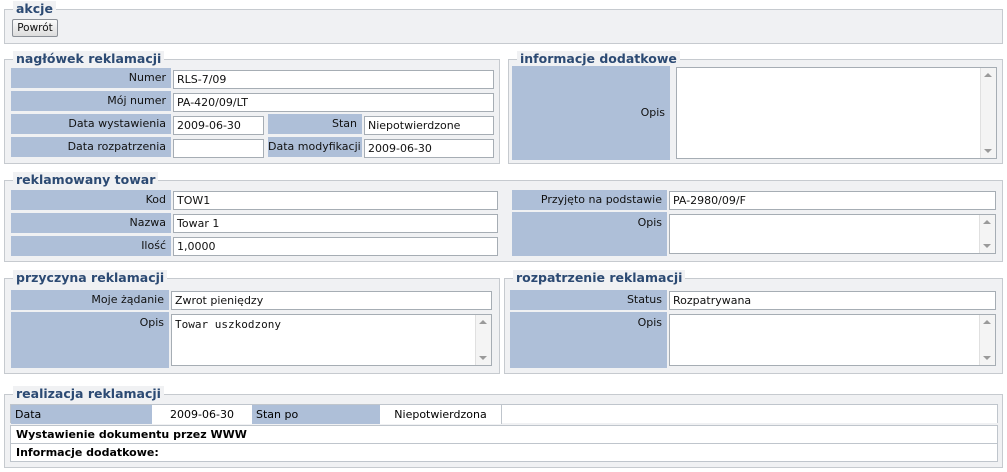 The width and height of the screenshot is (1007, 472). Describe the element at coordinates (91, 78) in the screenshot. I see `numer-label: Numer` at that location.